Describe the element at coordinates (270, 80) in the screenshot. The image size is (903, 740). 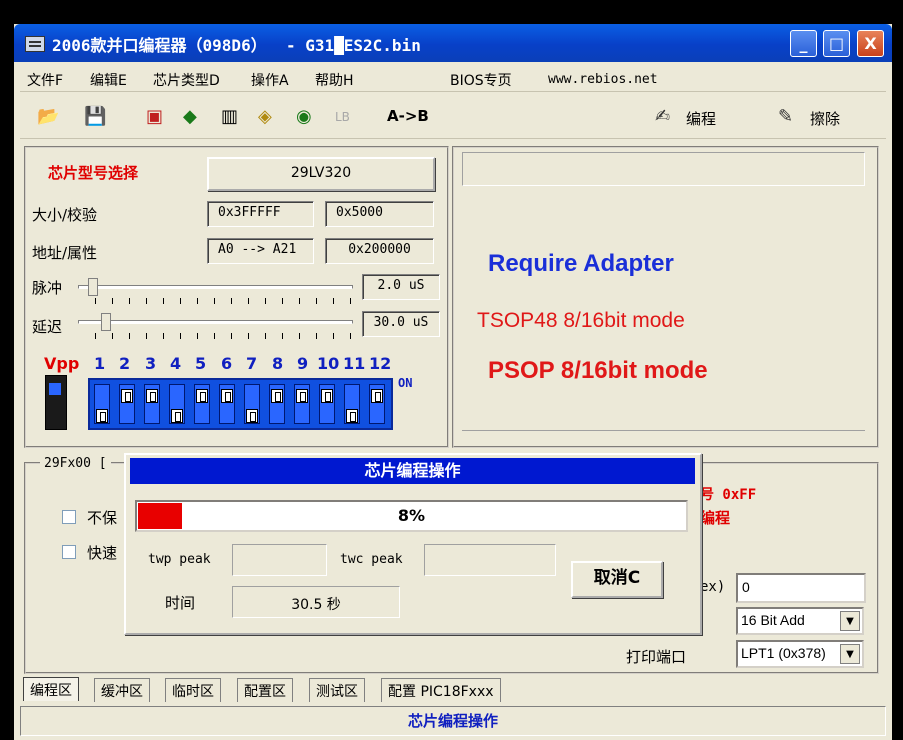
I see `menu-operation: 操作A` at that location.